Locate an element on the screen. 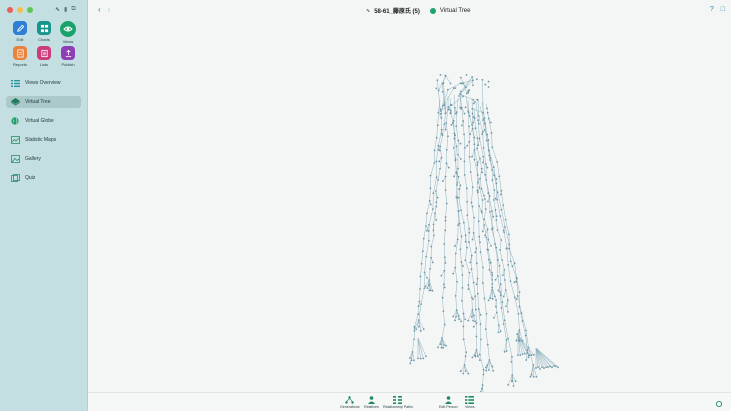 The height and width of the screenshot is (411, 731). minimize-window-button is located at coordinates (20, 10).